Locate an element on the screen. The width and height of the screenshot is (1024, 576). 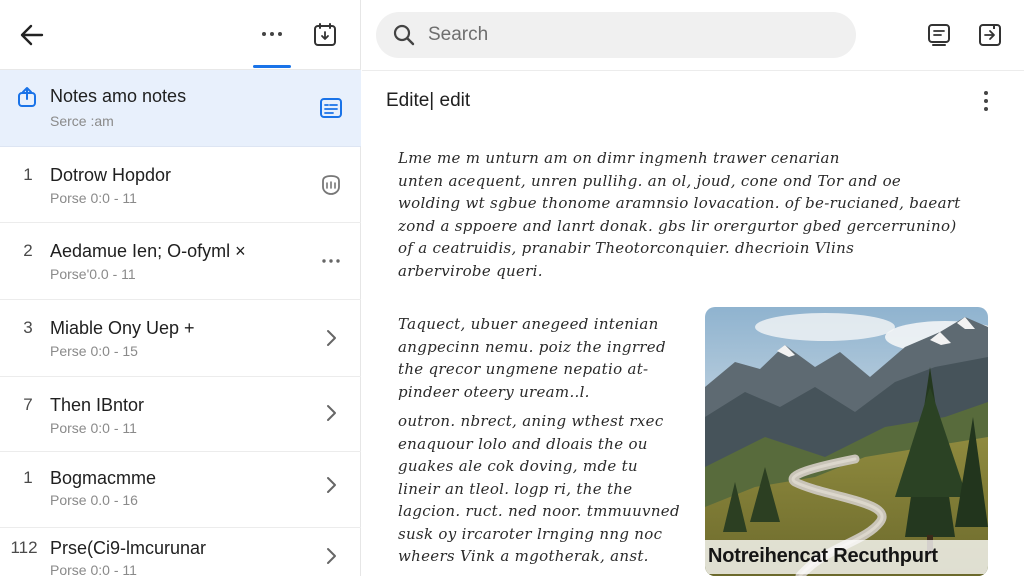
note-icon is located at coordinates (939, 35).